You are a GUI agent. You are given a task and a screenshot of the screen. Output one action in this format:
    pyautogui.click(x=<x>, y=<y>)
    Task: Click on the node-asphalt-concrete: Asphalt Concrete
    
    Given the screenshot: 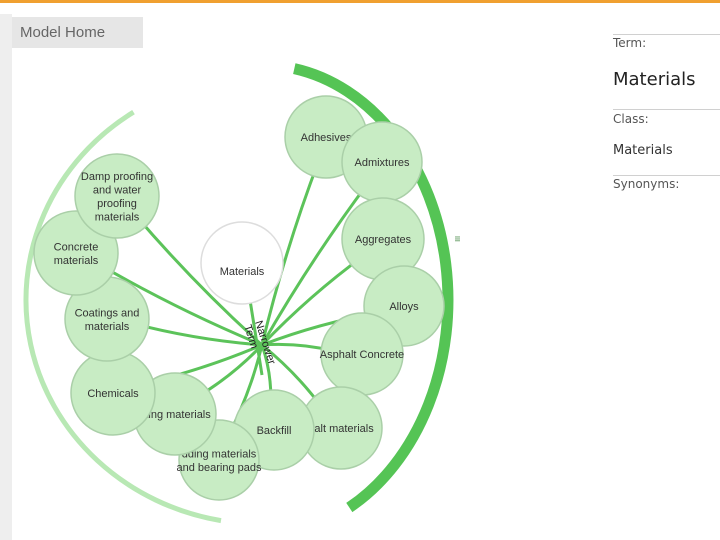 What is the action you would take?
    pyautogui.click(x=362, y=354)
    